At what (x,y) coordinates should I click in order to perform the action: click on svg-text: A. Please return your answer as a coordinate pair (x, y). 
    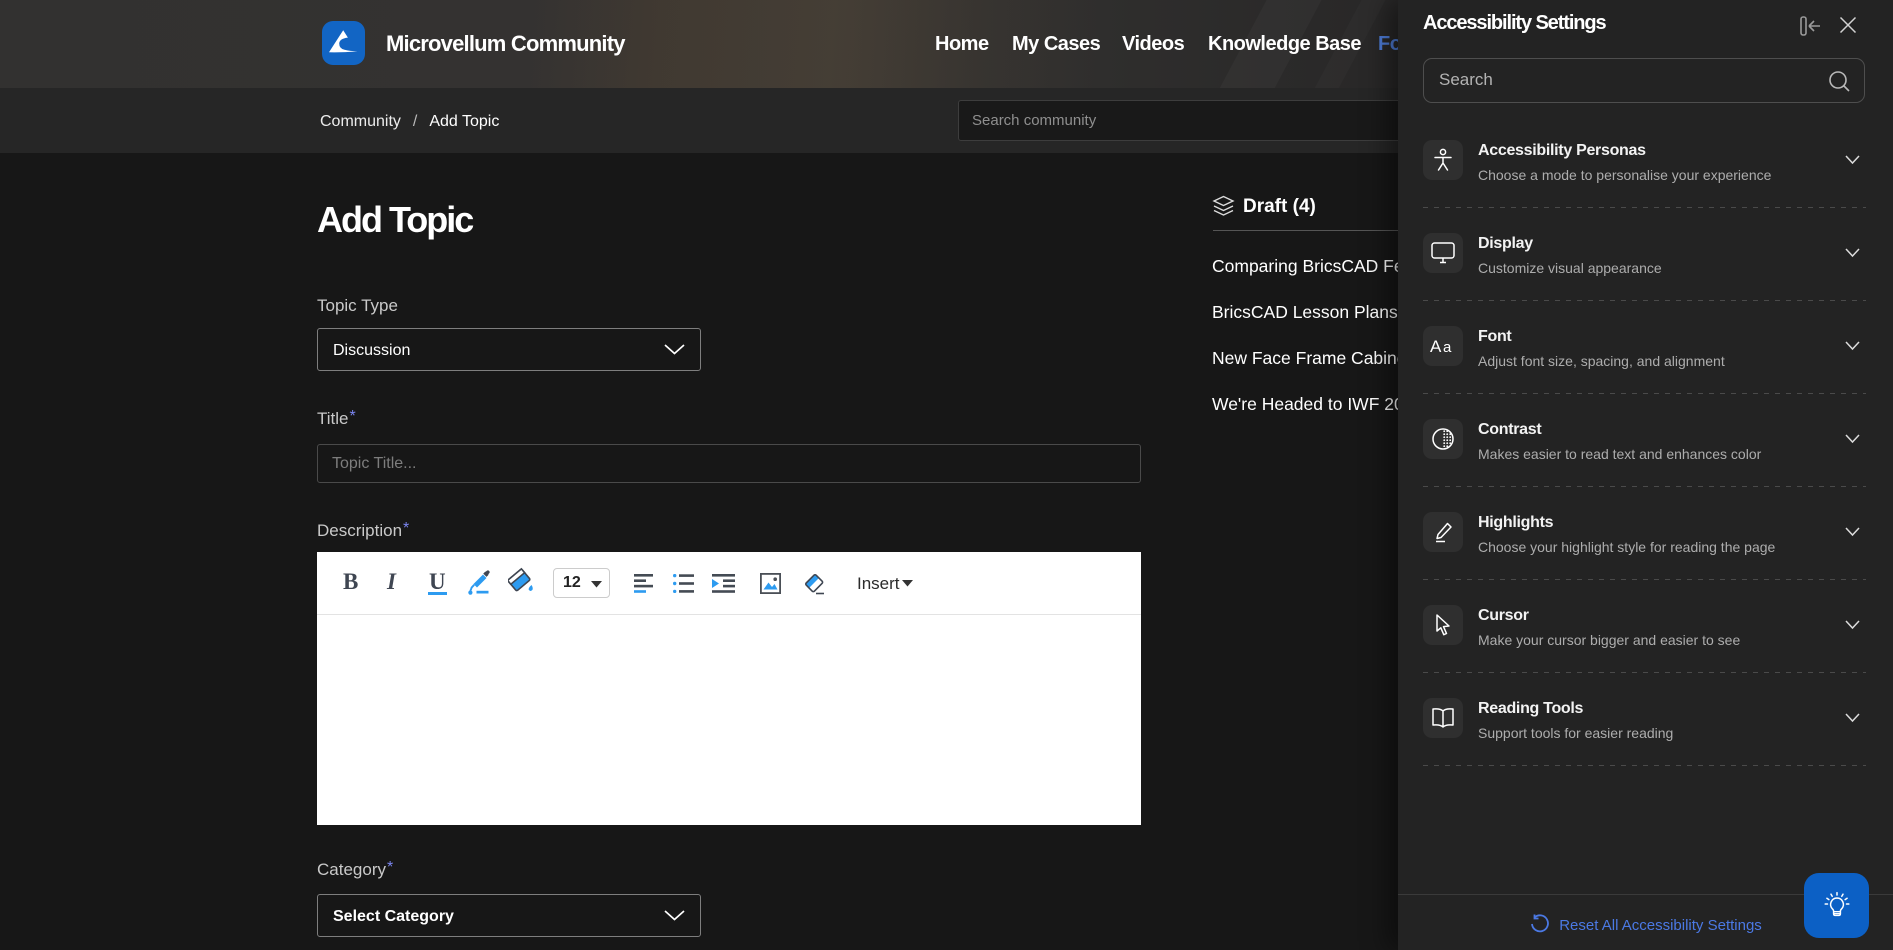
    Looking at the image, I should click on (1436, 346).